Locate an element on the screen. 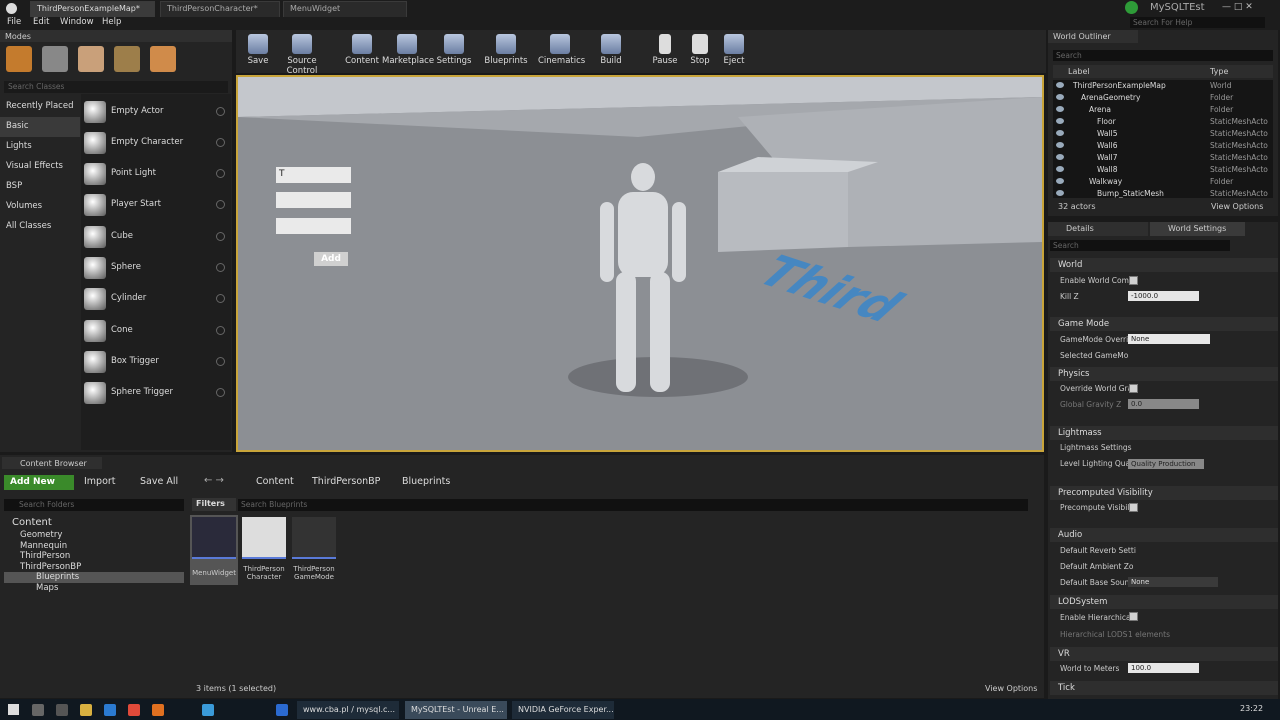 The height and width of the screenshot is (720, 1280). build-button: Build is located at coordinates (611, 48).